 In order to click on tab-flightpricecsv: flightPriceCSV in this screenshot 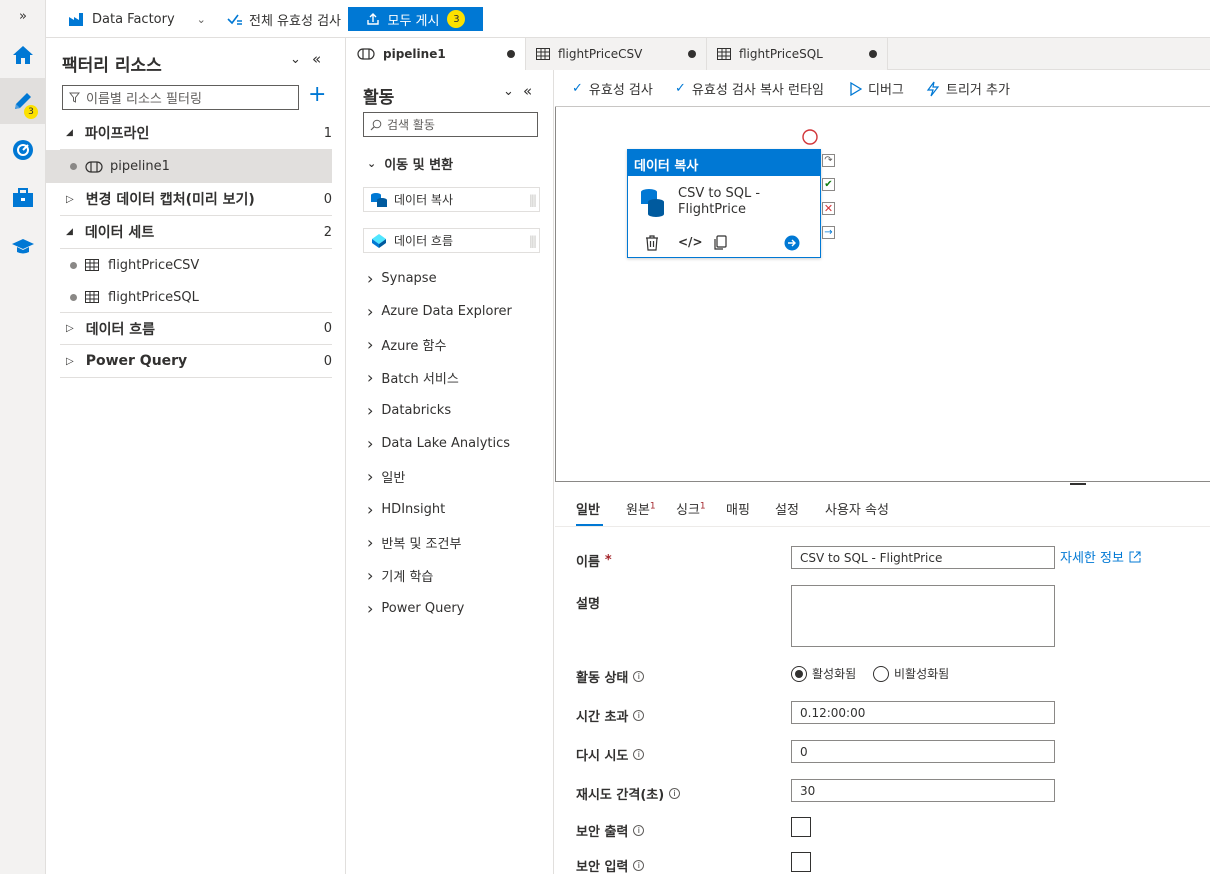, I will do `click(616, 54)`.